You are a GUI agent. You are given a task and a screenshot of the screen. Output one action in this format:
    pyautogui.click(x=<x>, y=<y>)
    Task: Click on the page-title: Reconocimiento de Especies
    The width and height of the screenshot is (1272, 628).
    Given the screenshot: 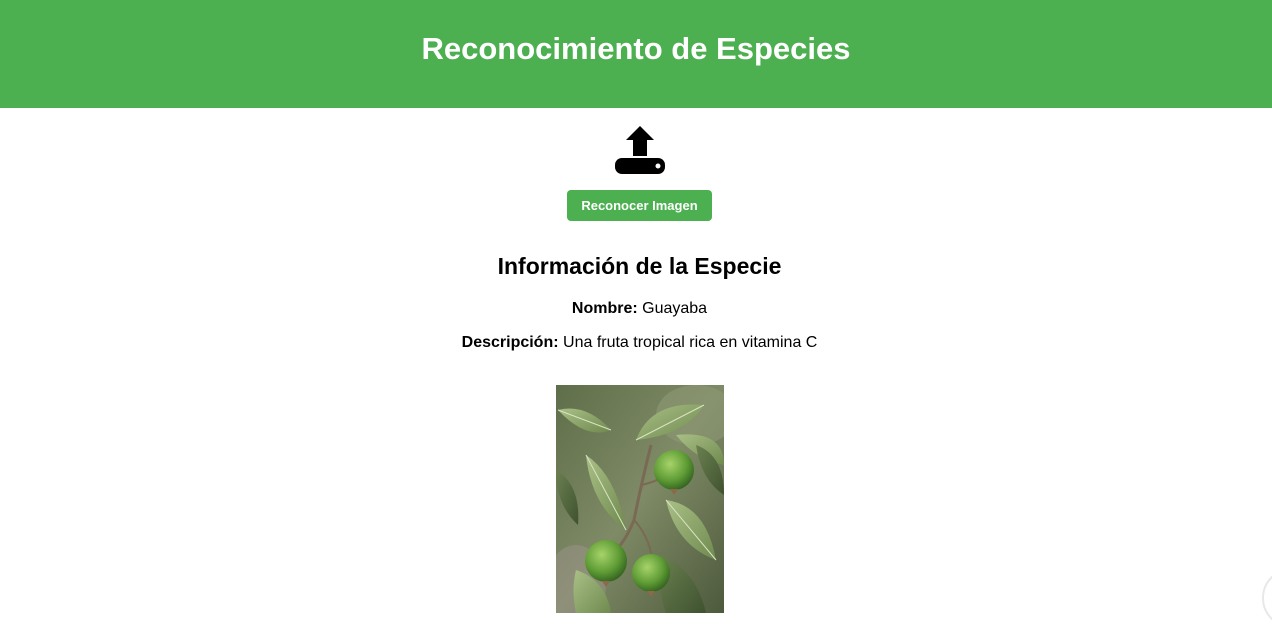 What is the action you would take?
    pyautogui.click(x=636, y=48)
    